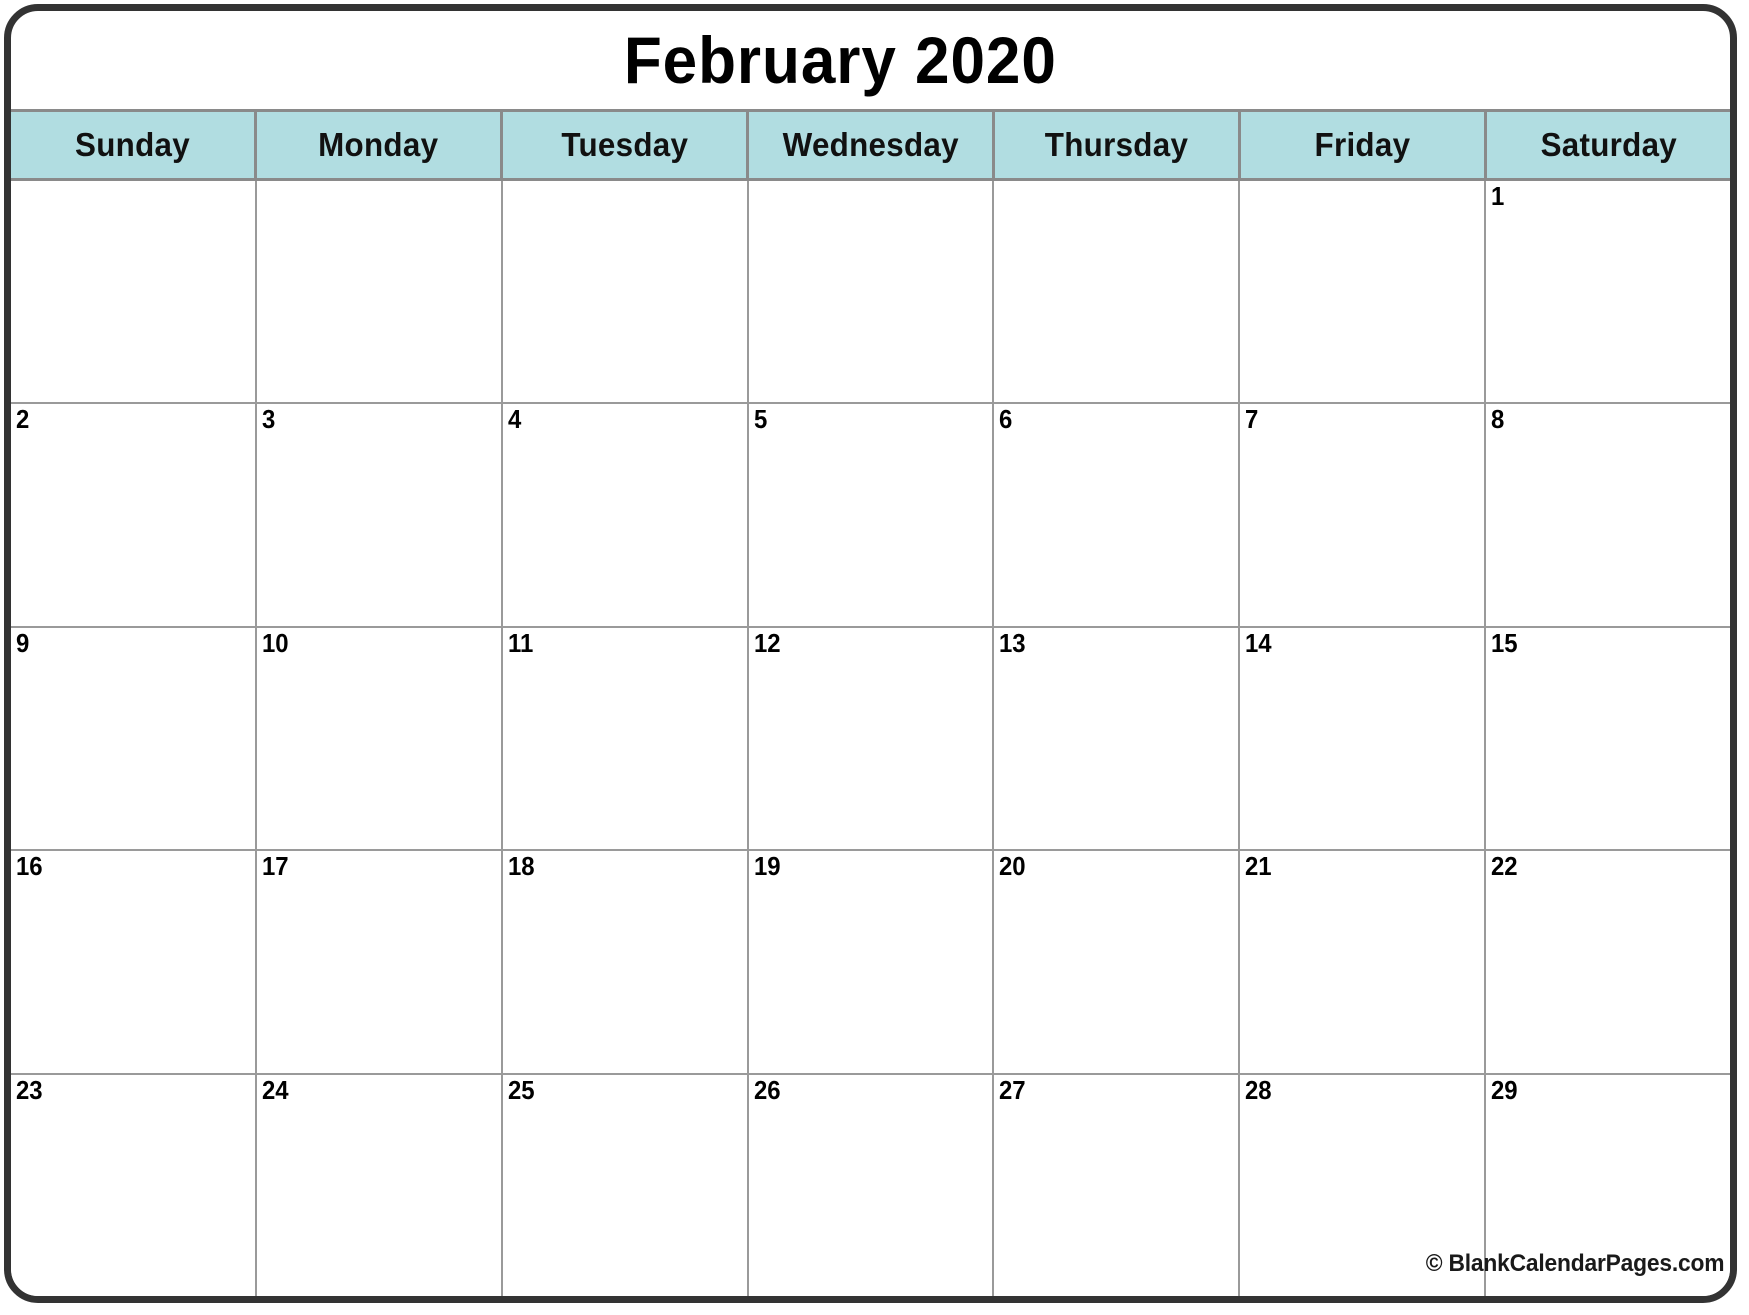 The width and height of the screenshot is (1749, 1315). What do you see at coordinates (1575, 1264) in the screenshot?
I see `site-credit: © BlankCalendarPages.com` at bounding box center [1575, 1264].